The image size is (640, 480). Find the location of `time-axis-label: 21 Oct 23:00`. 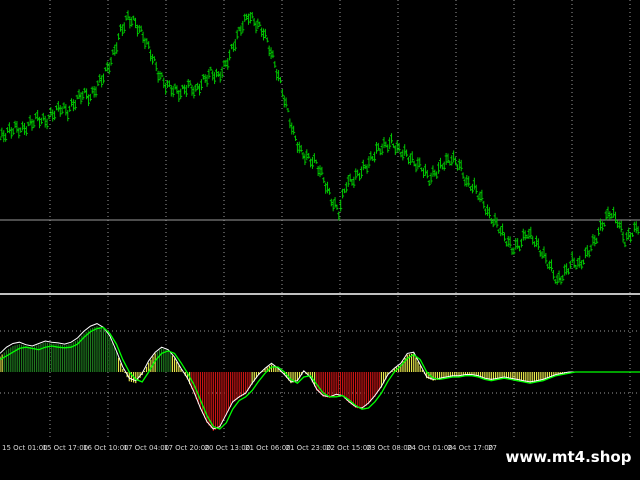

time-axis-label: 21 Oct 23:00 is located at coordinates (309, 448).